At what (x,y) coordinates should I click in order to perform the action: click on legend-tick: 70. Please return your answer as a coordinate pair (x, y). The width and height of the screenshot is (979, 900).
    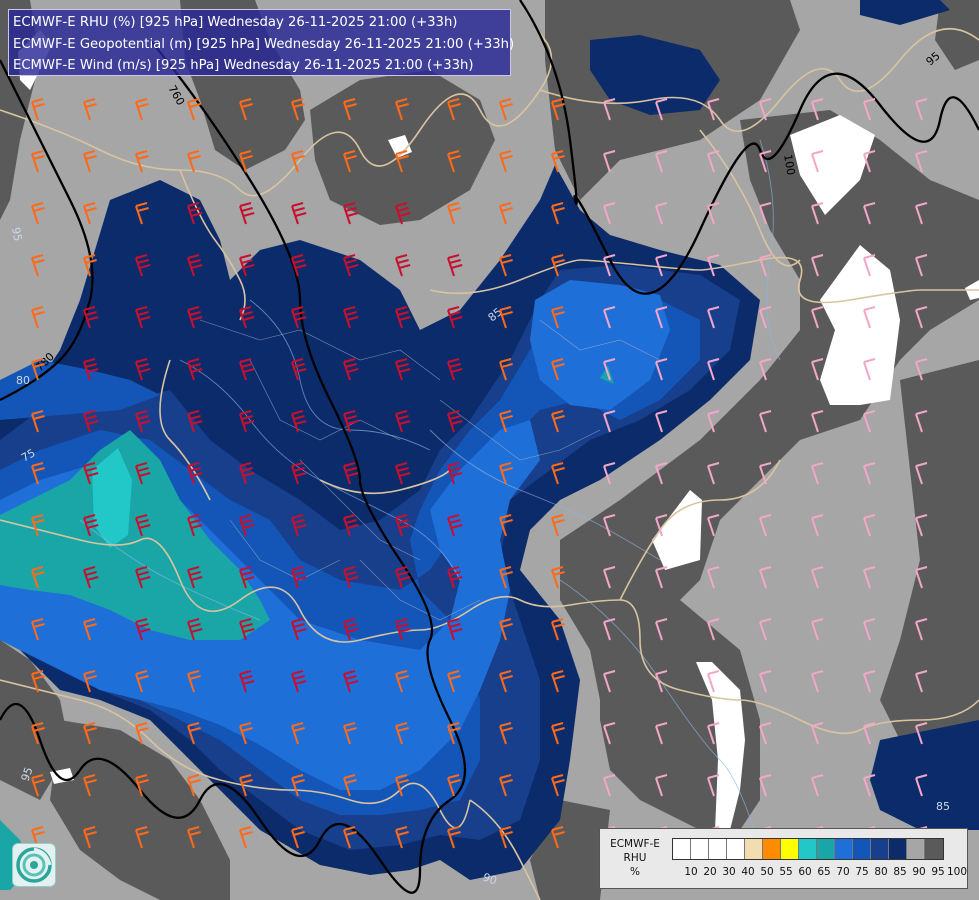
    Looking at the image, I should click on (843, 872).